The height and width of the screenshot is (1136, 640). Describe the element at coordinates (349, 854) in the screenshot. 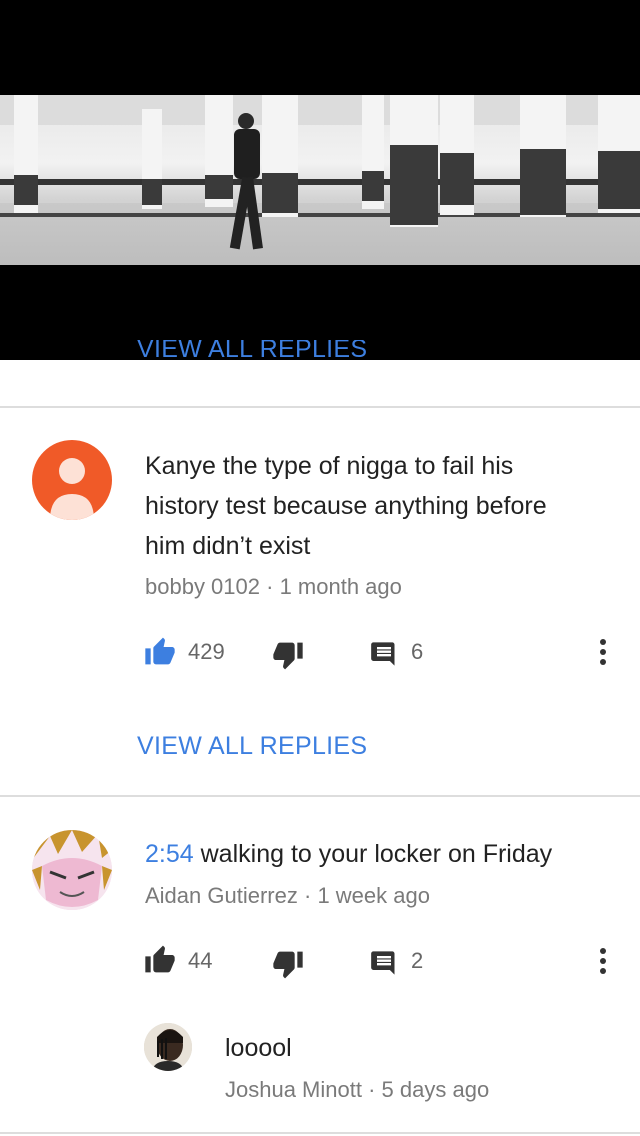

I see `comment-text: 2:54 walking to your locker on Friday` at that location.